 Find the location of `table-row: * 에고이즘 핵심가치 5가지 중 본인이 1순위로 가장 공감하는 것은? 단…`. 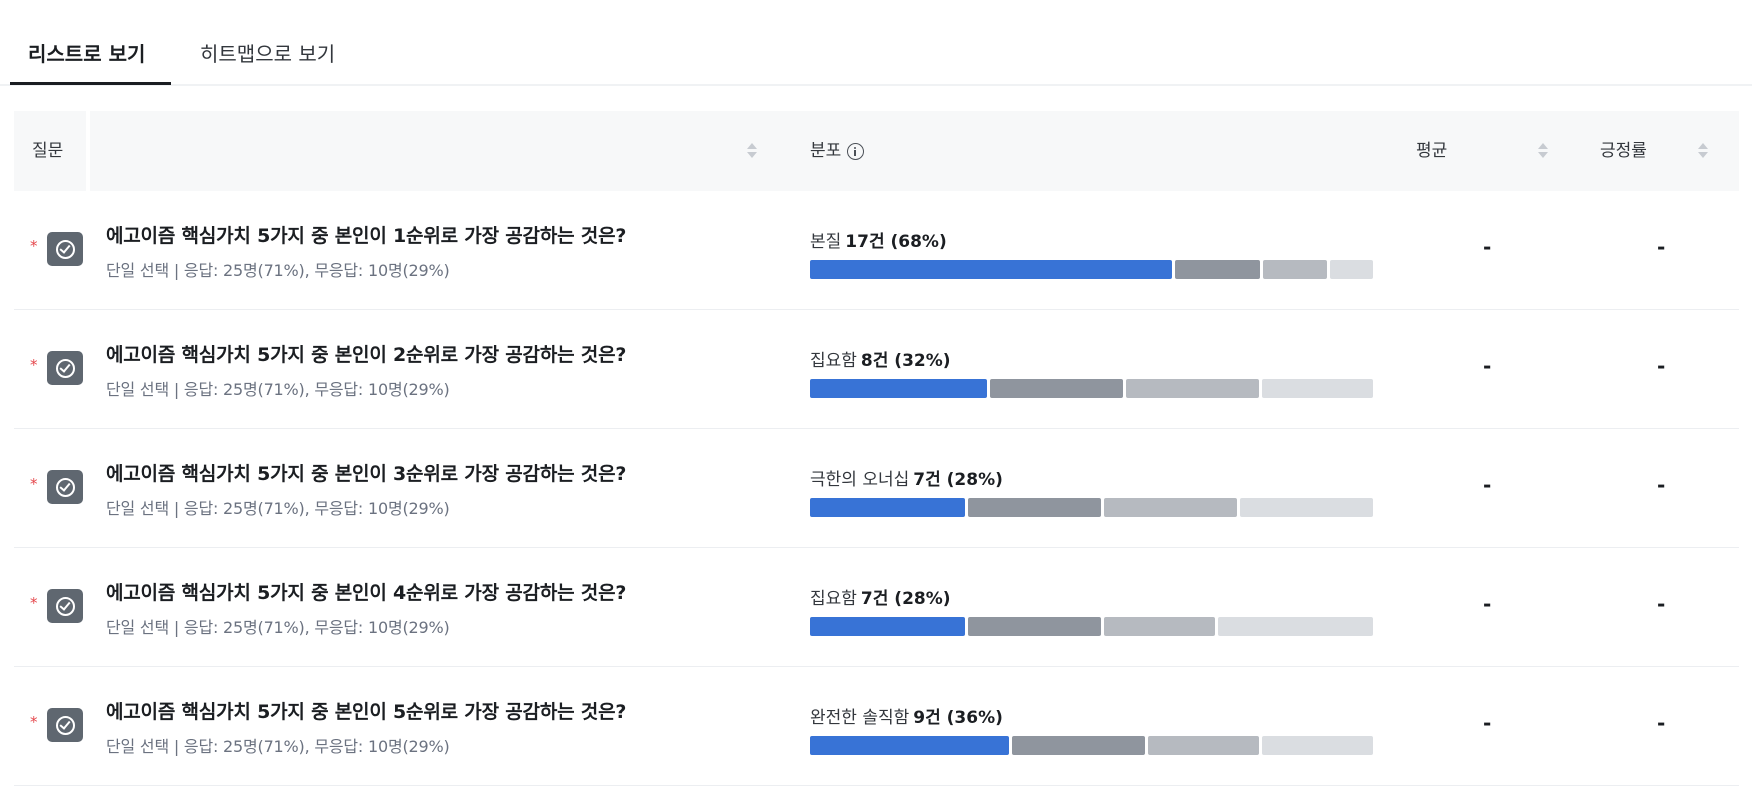

table-row: * 에고이즘 핵심가치 5가지 중 본인이 1순위로 가장 공감하는 것은? 단… is located at coordinates (876, 250).